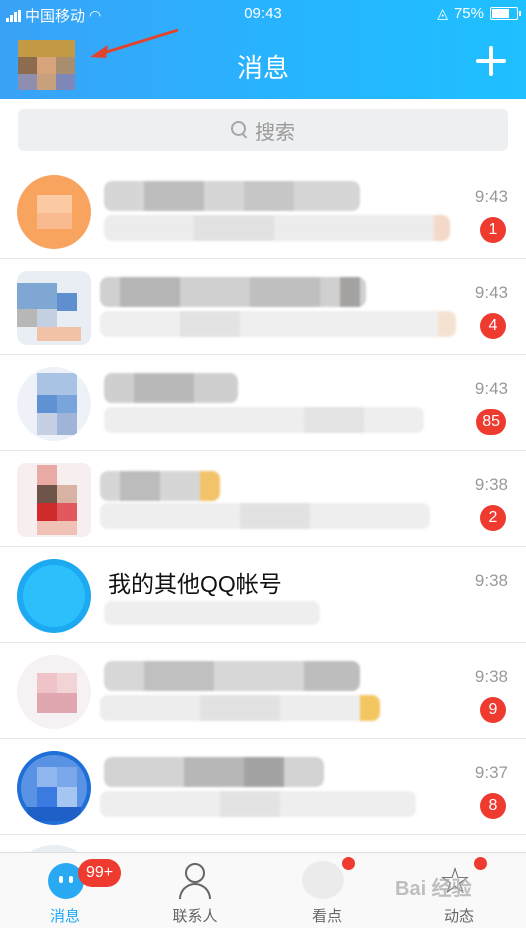 The width and height of the screenshot is (526, 929). I want to click on search-placeholder: 搜索, so click(275, 132).